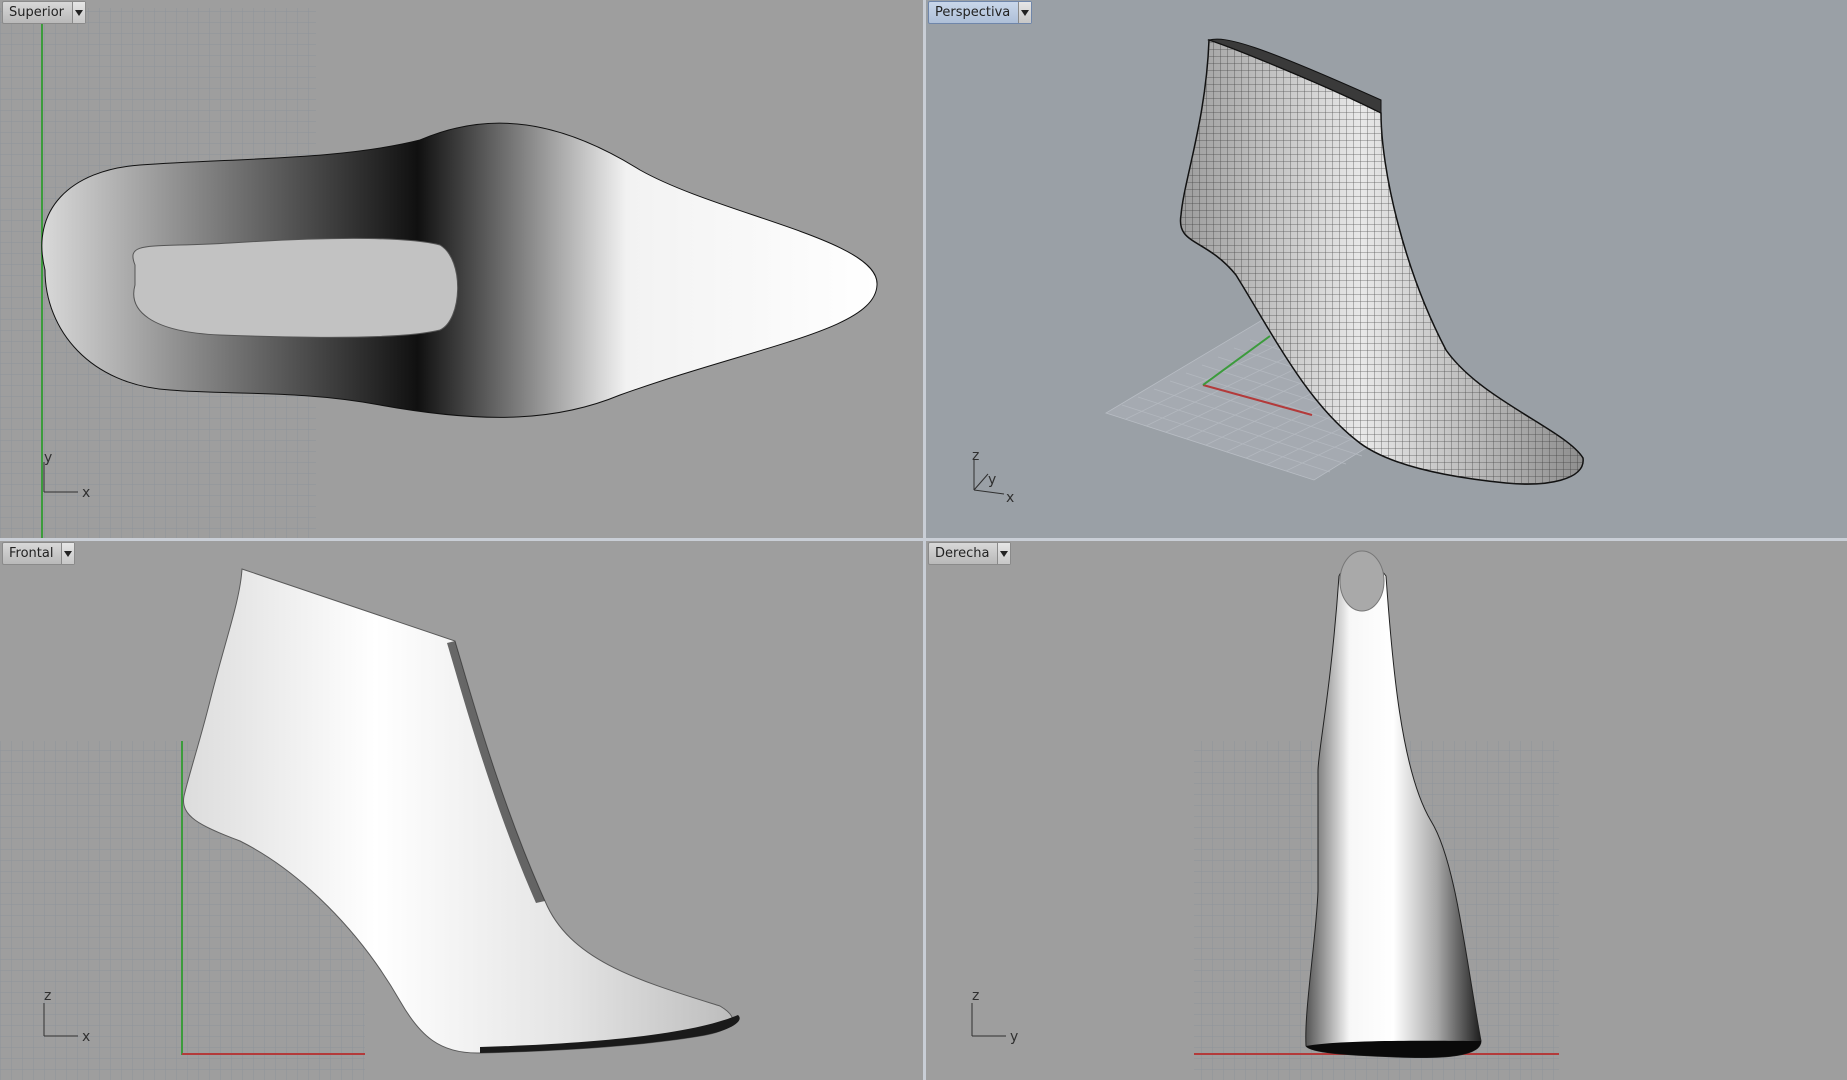 This screenshot has height=1080, width=1847. I want to click on viewport-right-title: Derecha, so click(962, 553).